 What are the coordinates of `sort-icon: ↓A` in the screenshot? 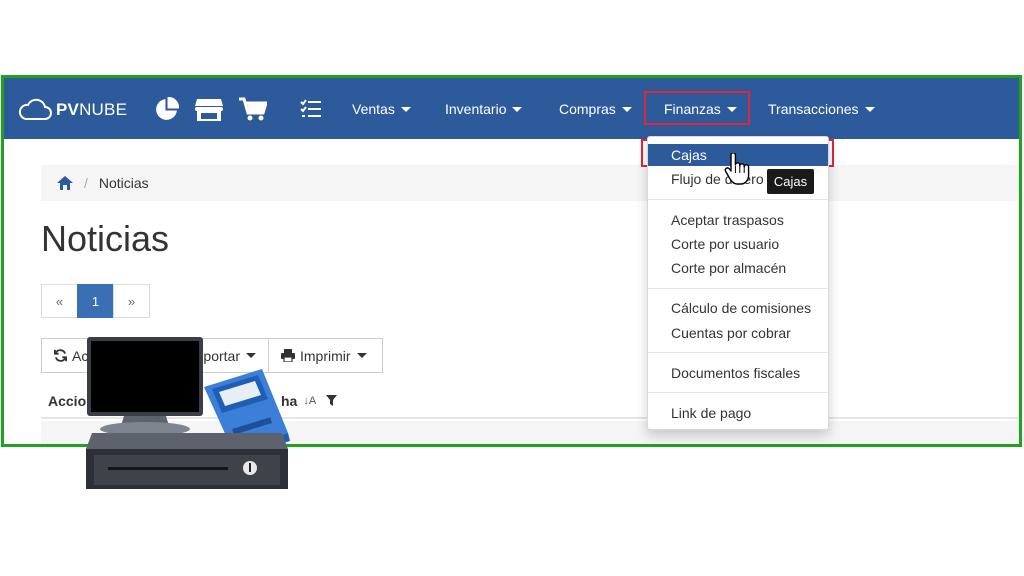 It's located at (309, 401).